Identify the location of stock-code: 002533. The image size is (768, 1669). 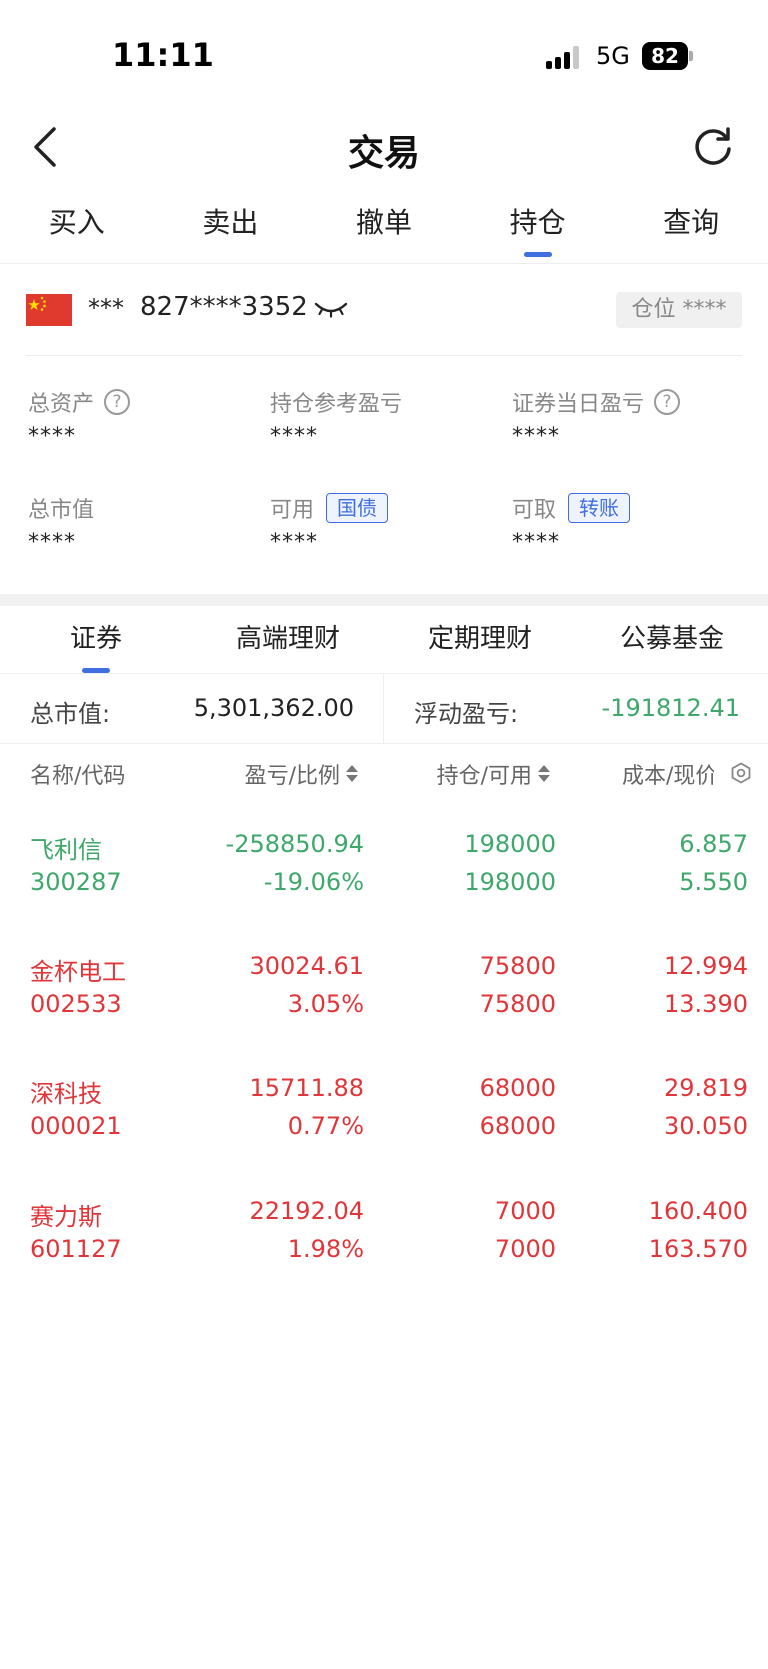
(76, 1004).